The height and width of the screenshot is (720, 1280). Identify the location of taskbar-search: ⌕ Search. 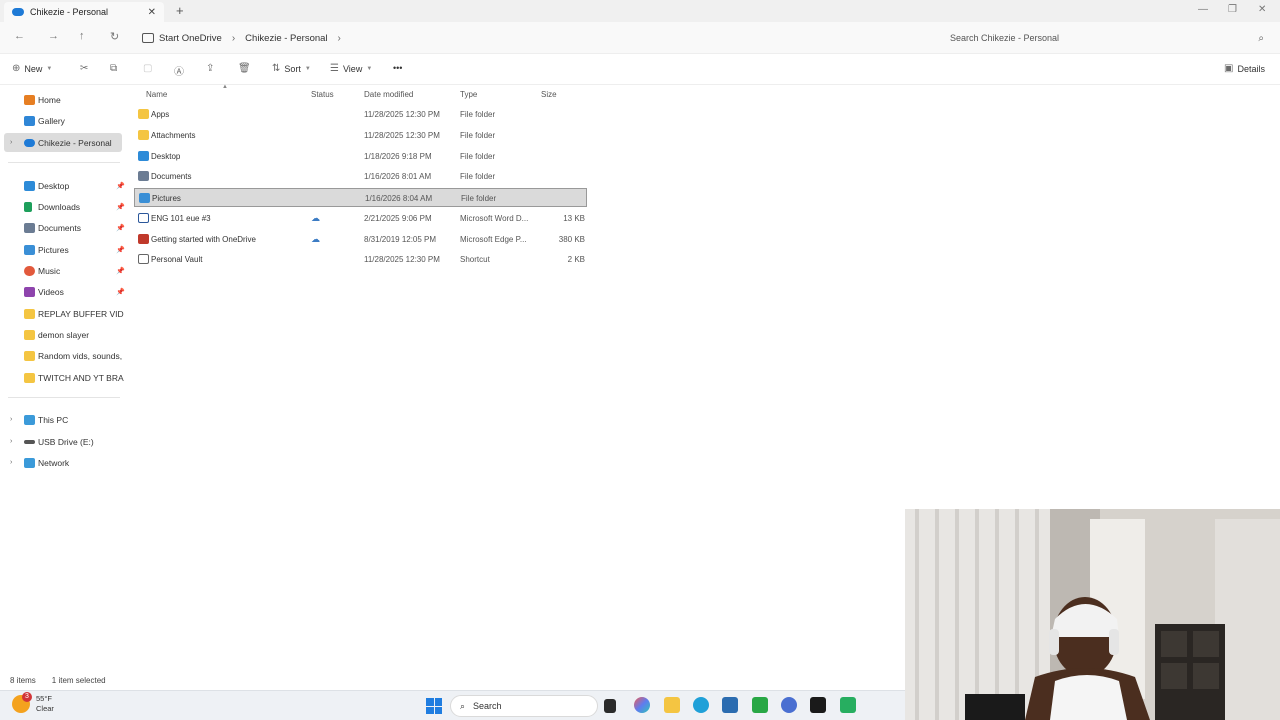
(524, 706).